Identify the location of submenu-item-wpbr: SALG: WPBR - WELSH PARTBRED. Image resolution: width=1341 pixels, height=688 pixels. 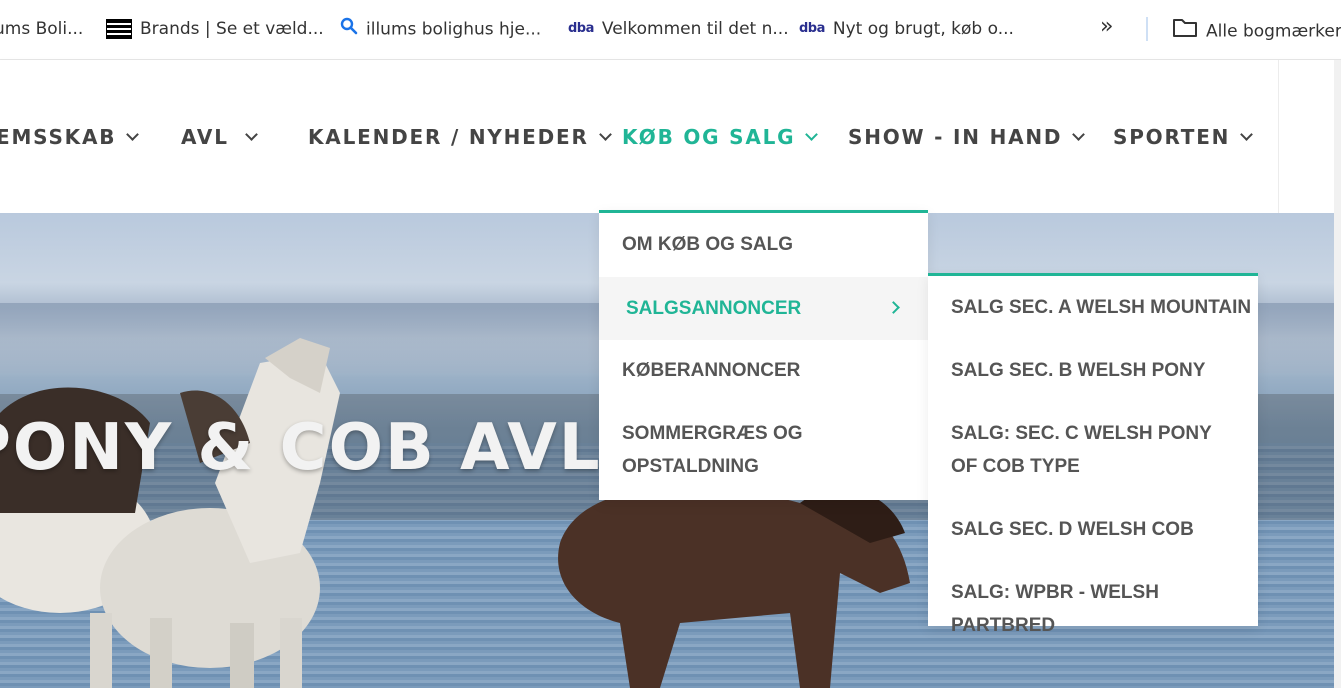
(1093, 609).